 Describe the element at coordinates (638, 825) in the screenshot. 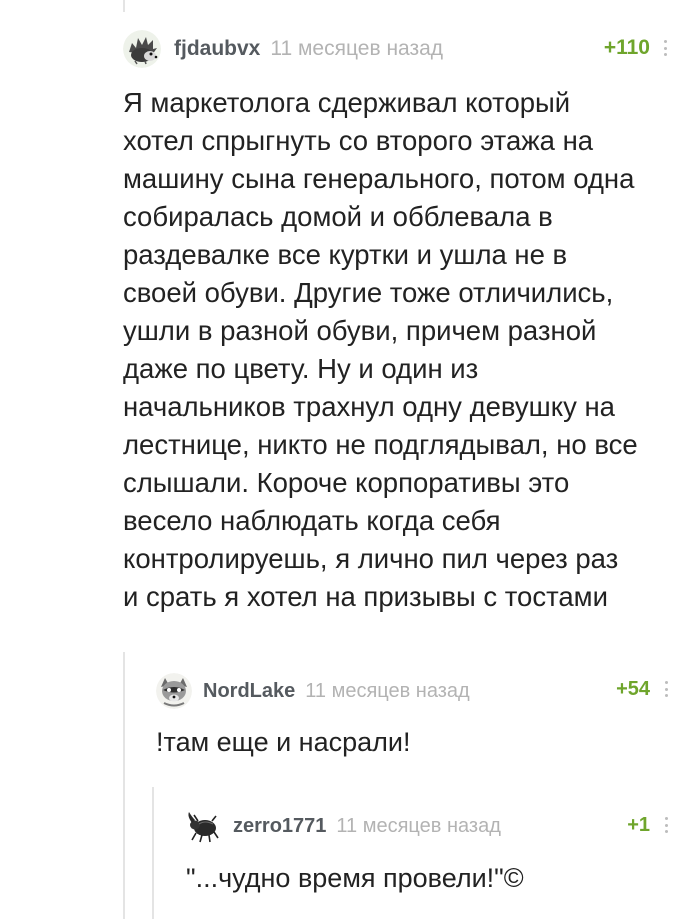

I see `comment-rating: +1` at that location.